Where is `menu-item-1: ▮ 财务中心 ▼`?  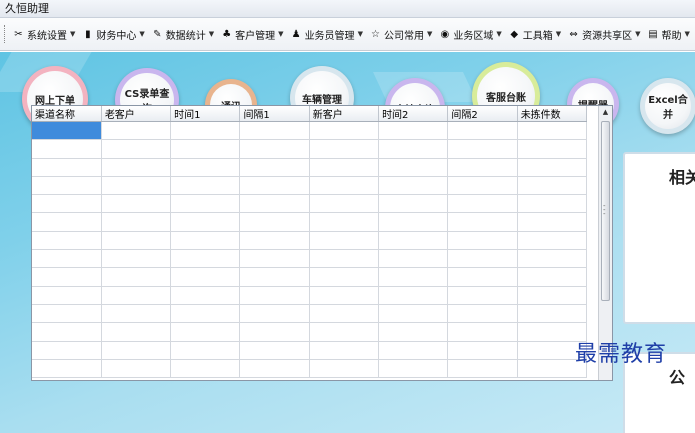
menu-item-1: ▮ 财务中心 ▼ is located at coordinates (112, 34).